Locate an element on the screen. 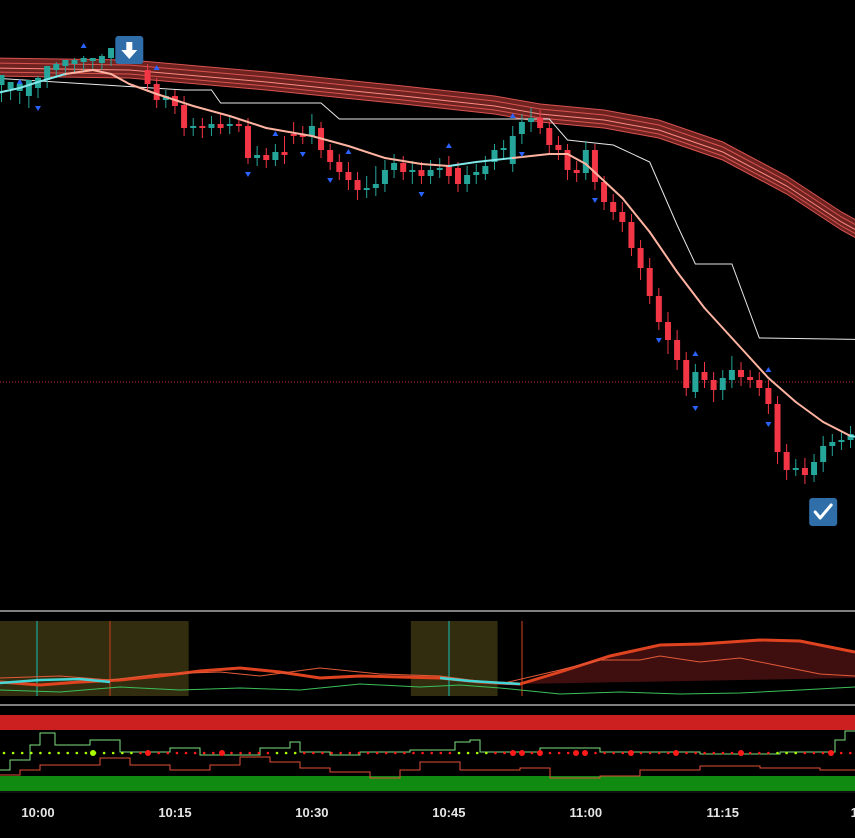  oscillator-zone is located at coordinates (454, 658).